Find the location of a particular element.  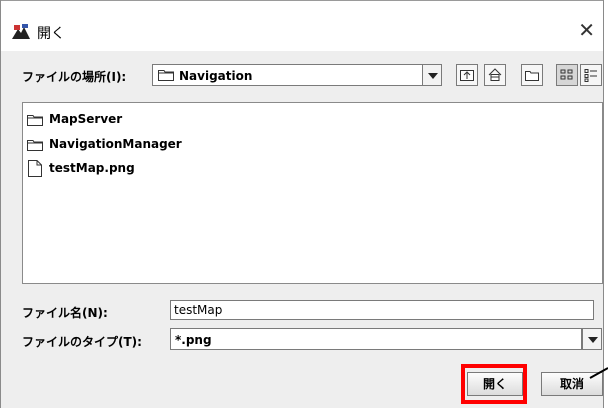

details-view-icon is located at coordinates (590, 75).